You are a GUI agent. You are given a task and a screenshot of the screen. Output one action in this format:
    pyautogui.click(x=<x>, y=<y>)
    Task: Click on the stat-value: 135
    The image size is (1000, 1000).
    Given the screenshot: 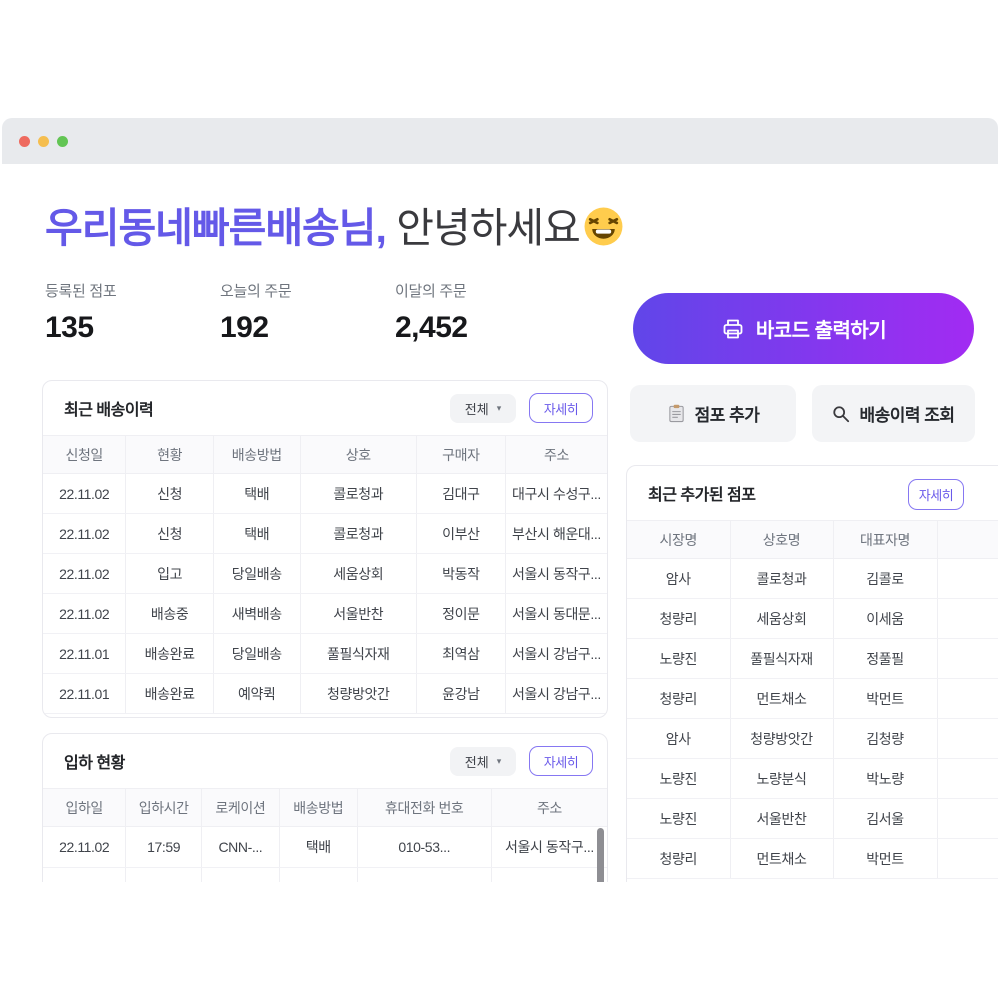 What is the action you would take?
    pyautogui.click(x=69, y=327)
    